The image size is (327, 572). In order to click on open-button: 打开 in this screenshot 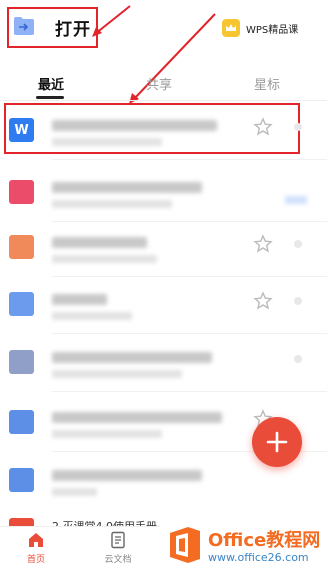, I will do `click(52, 27)`.